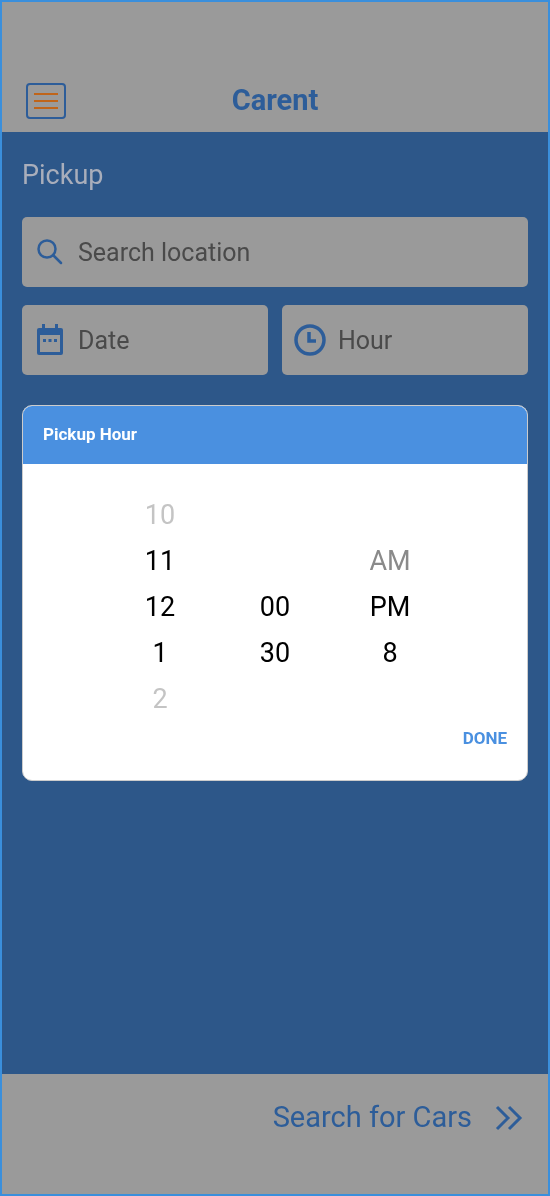 The width and height of the screenshot is (550, 1196). I want to click on period-option: PM, so click(390, 607).